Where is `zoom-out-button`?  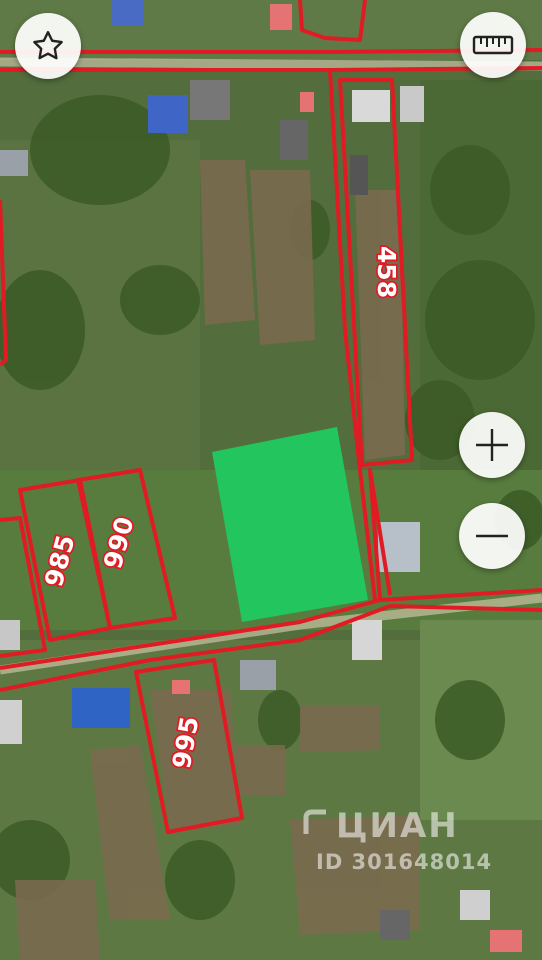 zoom-out-button is located at coordinates (492, 536).